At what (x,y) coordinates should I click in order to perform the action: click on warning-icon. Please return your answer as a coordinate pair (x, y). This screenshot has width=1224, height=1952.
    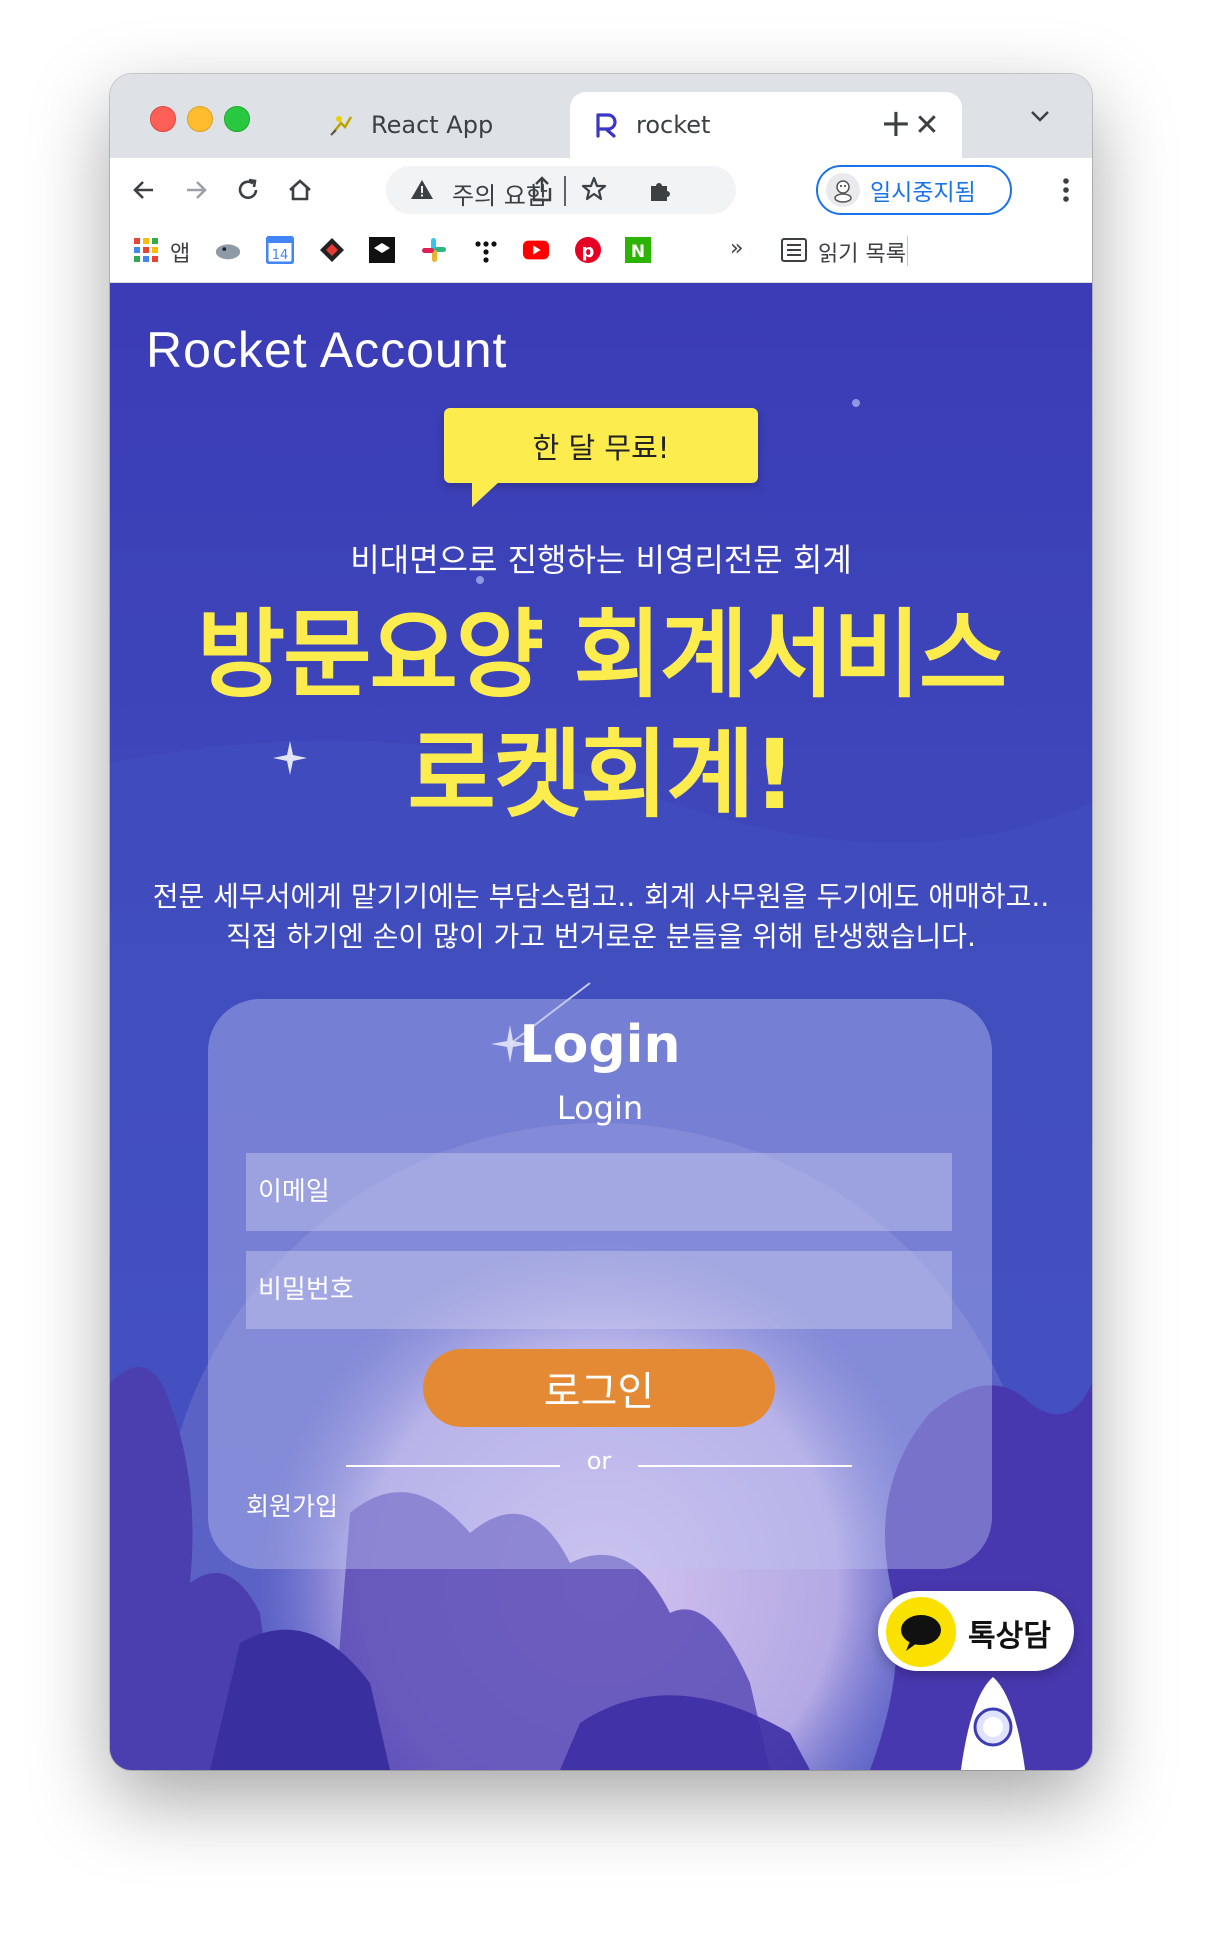
    Looking at the image, I should click on (422, 191).